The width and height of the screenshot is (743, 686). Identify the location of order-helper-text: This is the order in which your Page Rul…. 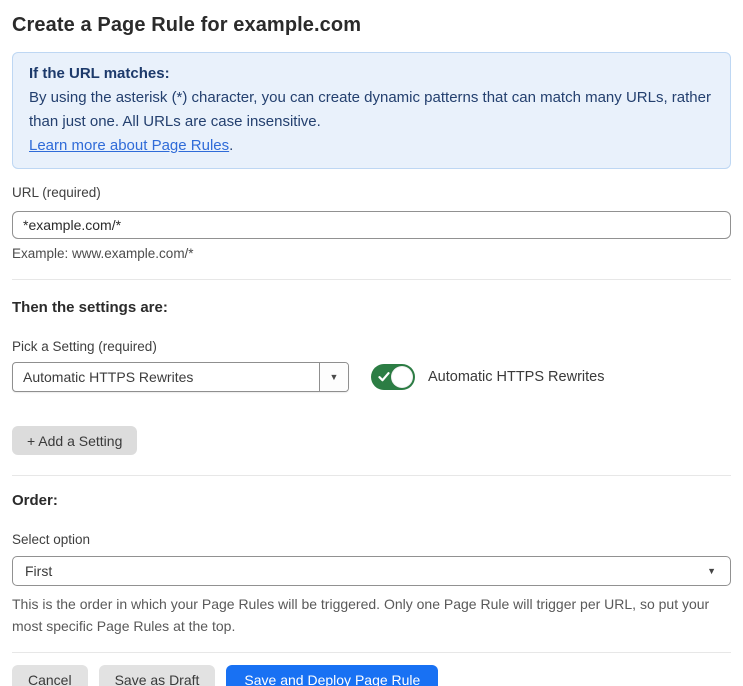
(361, 615).